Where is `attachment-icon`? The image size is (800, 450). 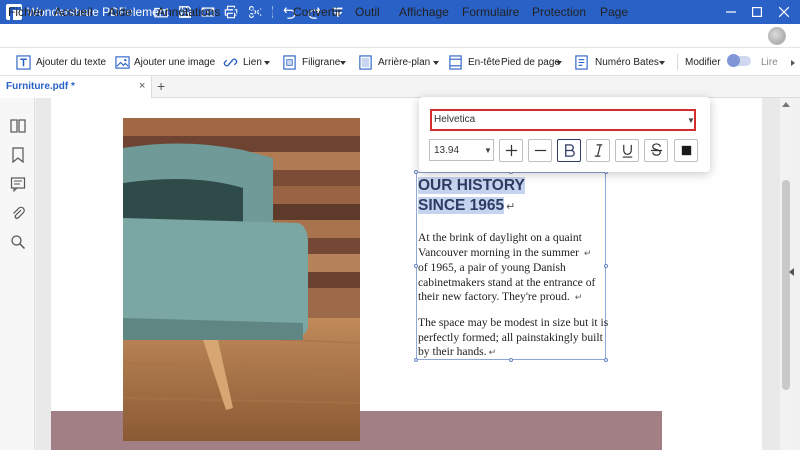
attachment-icon is located at coordinates (17, 212).